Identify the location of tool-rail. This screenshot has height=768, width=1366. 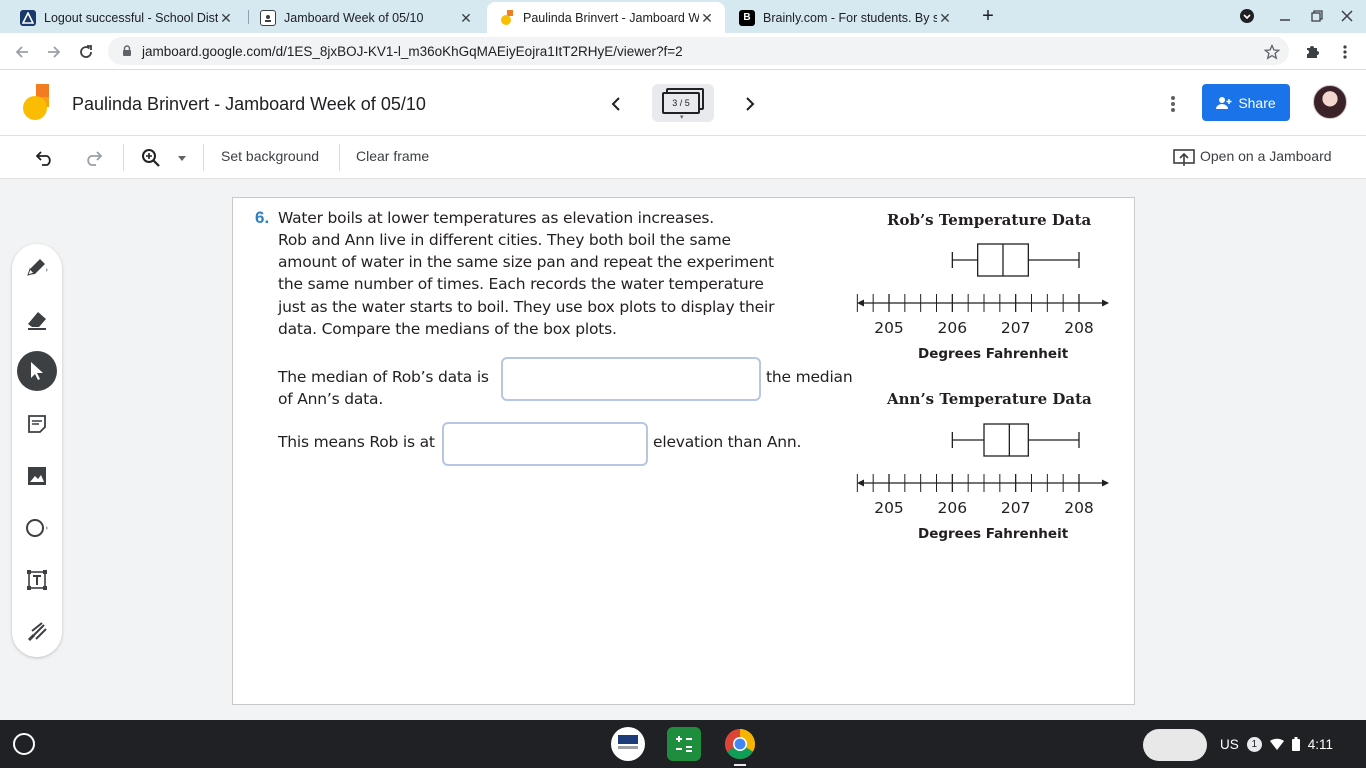
(37, 450).